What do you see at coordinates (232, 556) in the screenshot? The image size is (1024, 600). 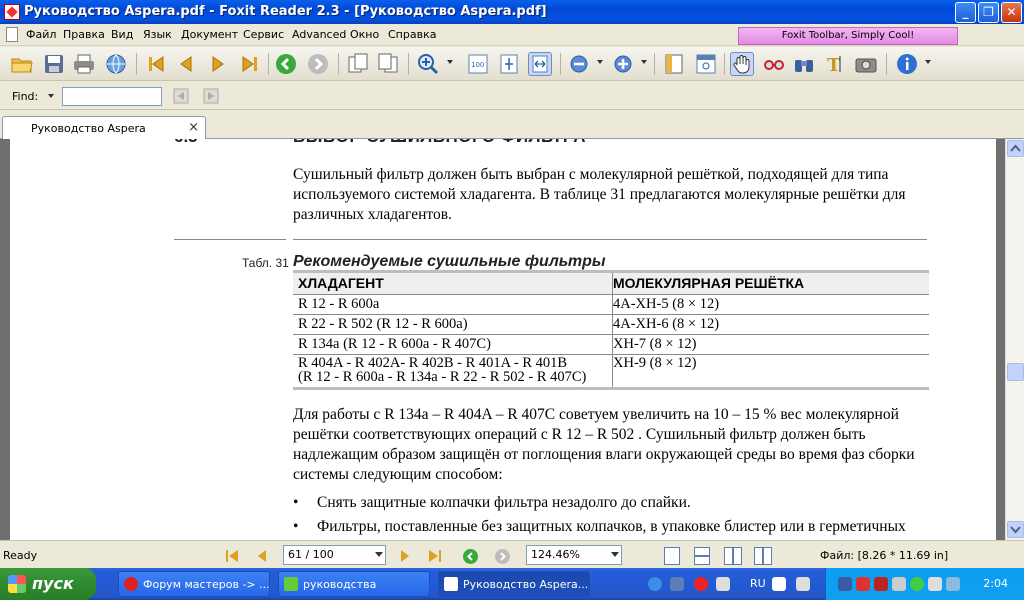 I see `status-first-page-icon` at bounding box center [232, 556].